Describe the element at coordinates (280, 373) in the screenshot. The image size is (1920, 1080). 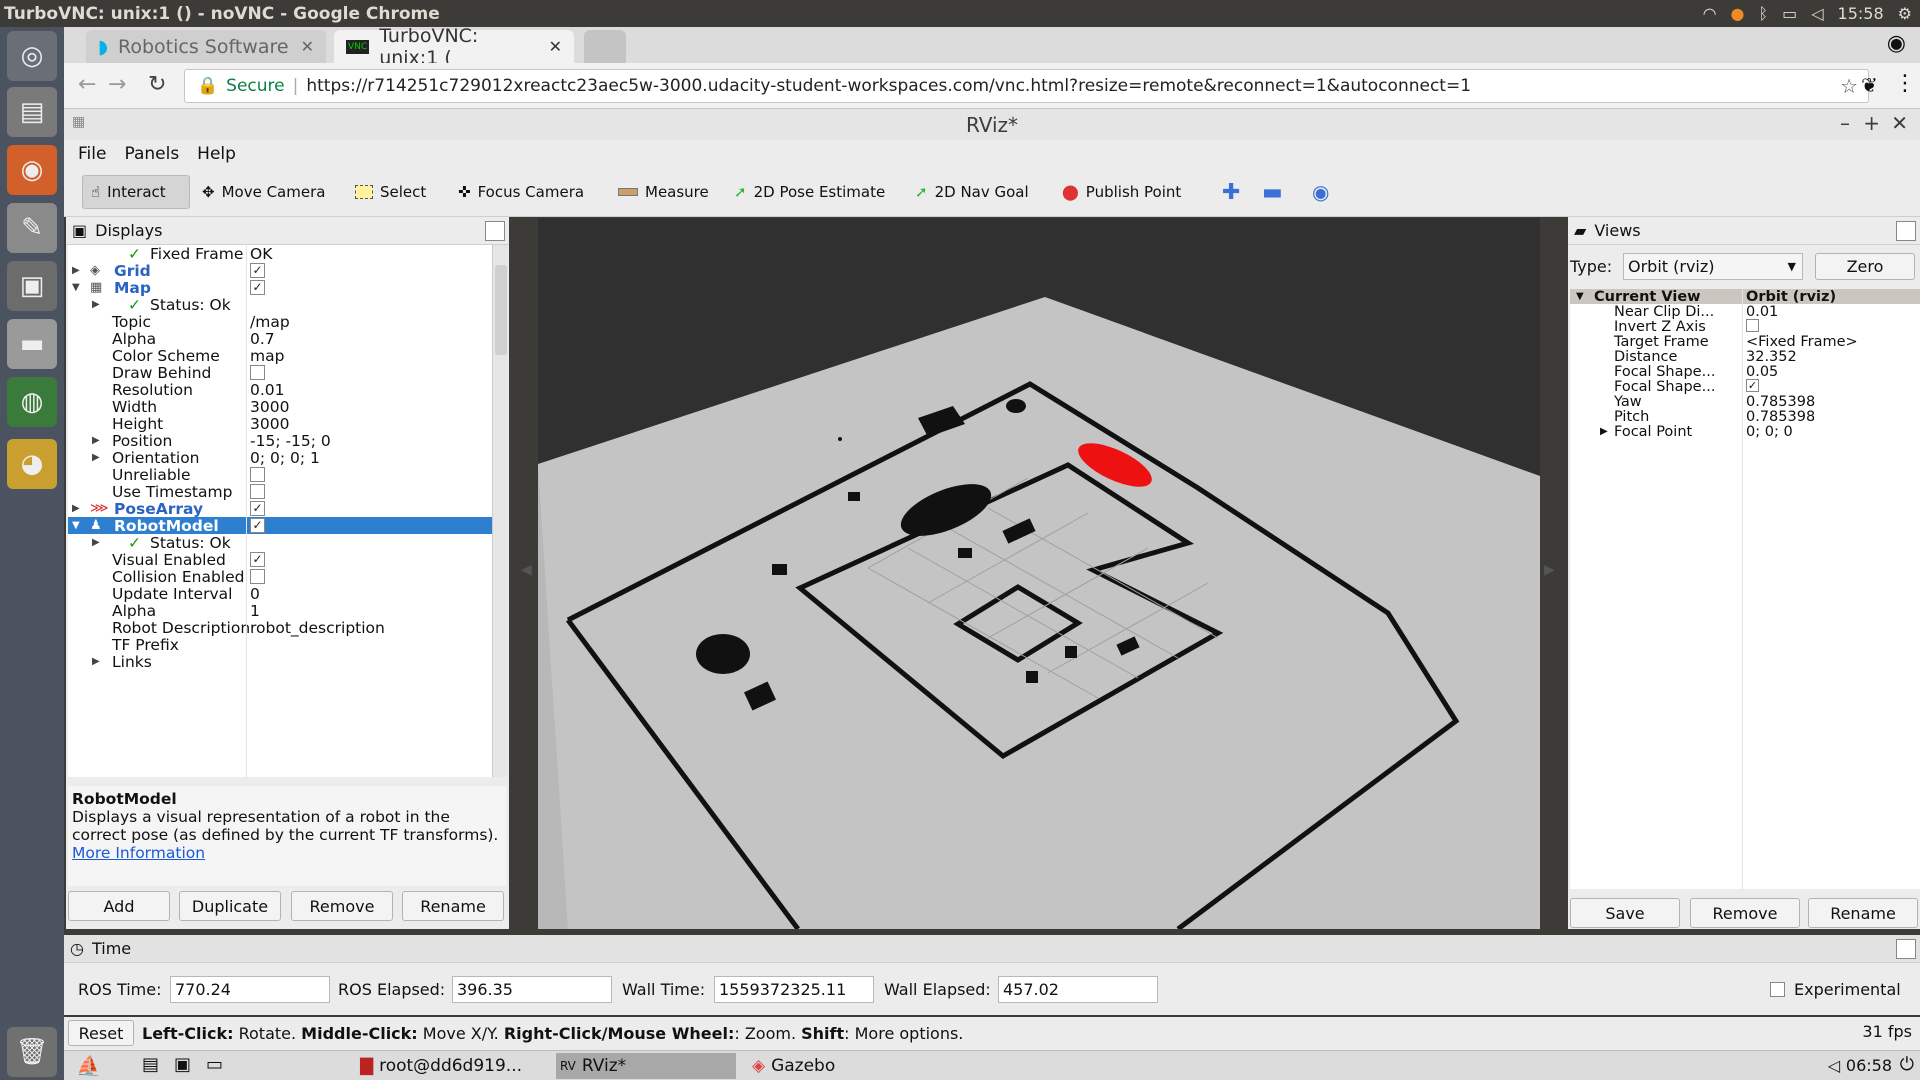
I see `display-row: Draw Behind` at that location.